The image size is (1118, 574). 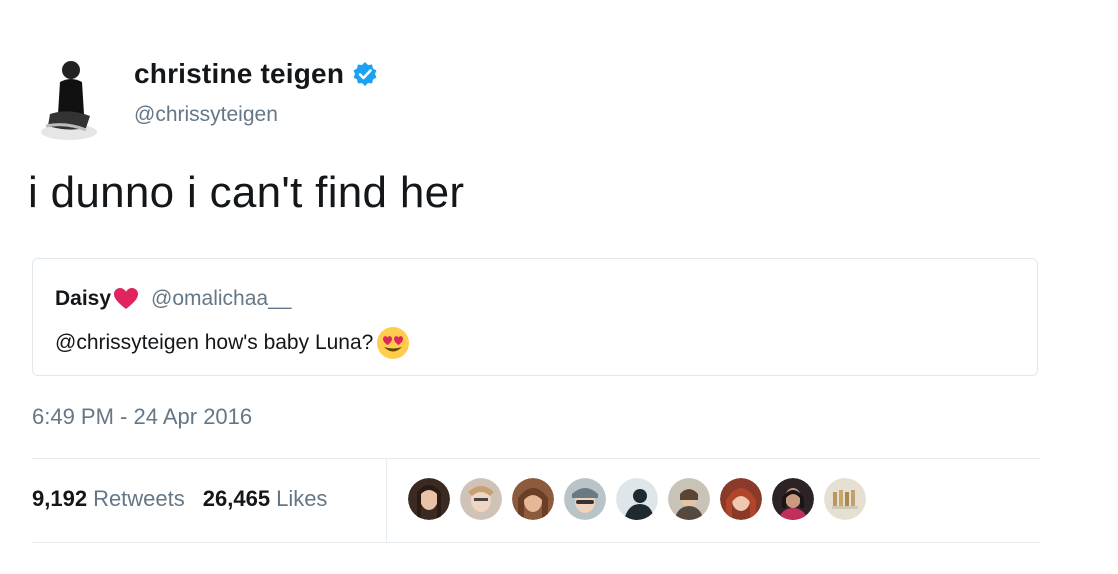 I want to click on liker-avatars, so click(x=642, y=499).